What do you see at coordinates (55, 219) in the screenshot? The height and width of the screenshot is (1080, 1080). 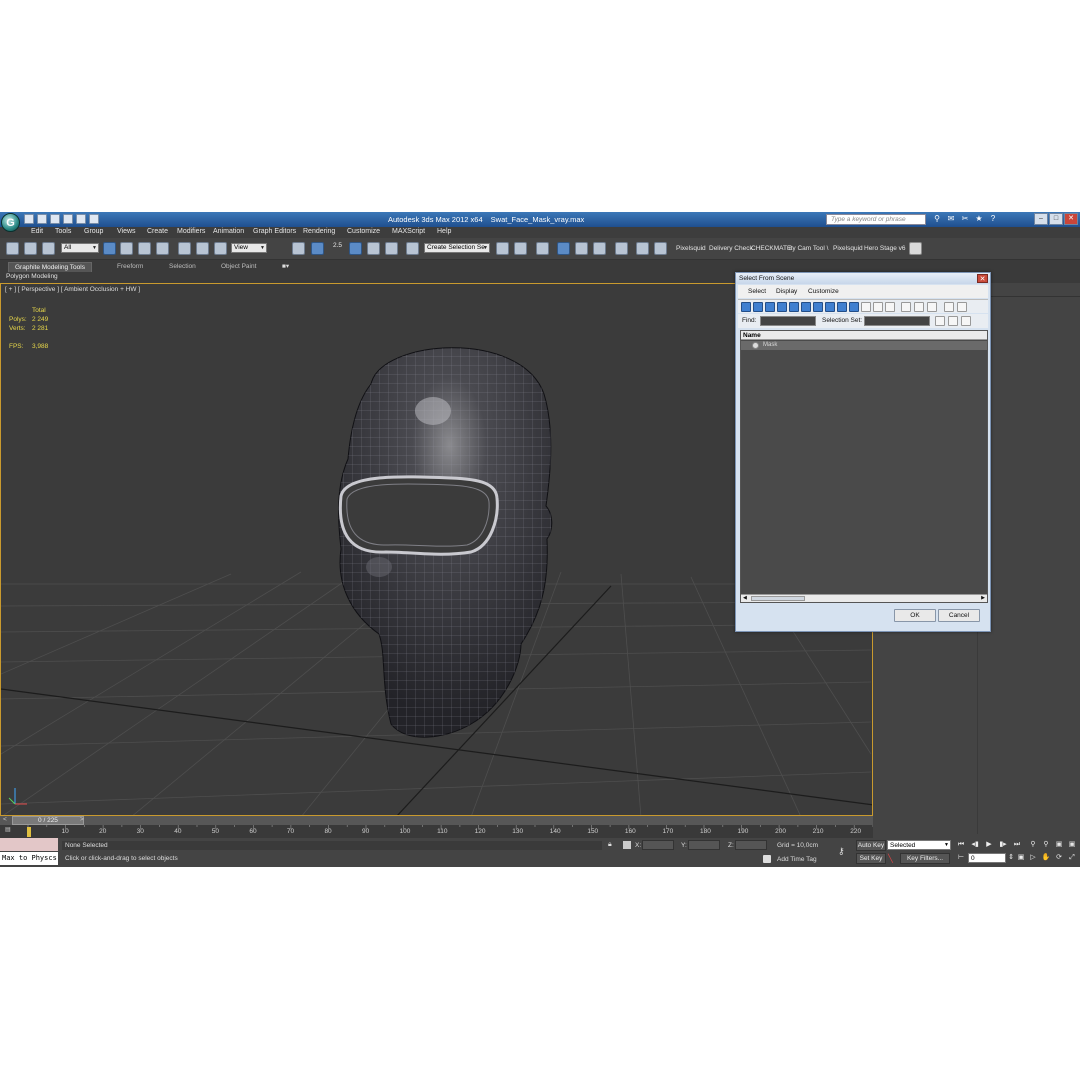 I see `save-file-icon` at bounding box center [55, 219].